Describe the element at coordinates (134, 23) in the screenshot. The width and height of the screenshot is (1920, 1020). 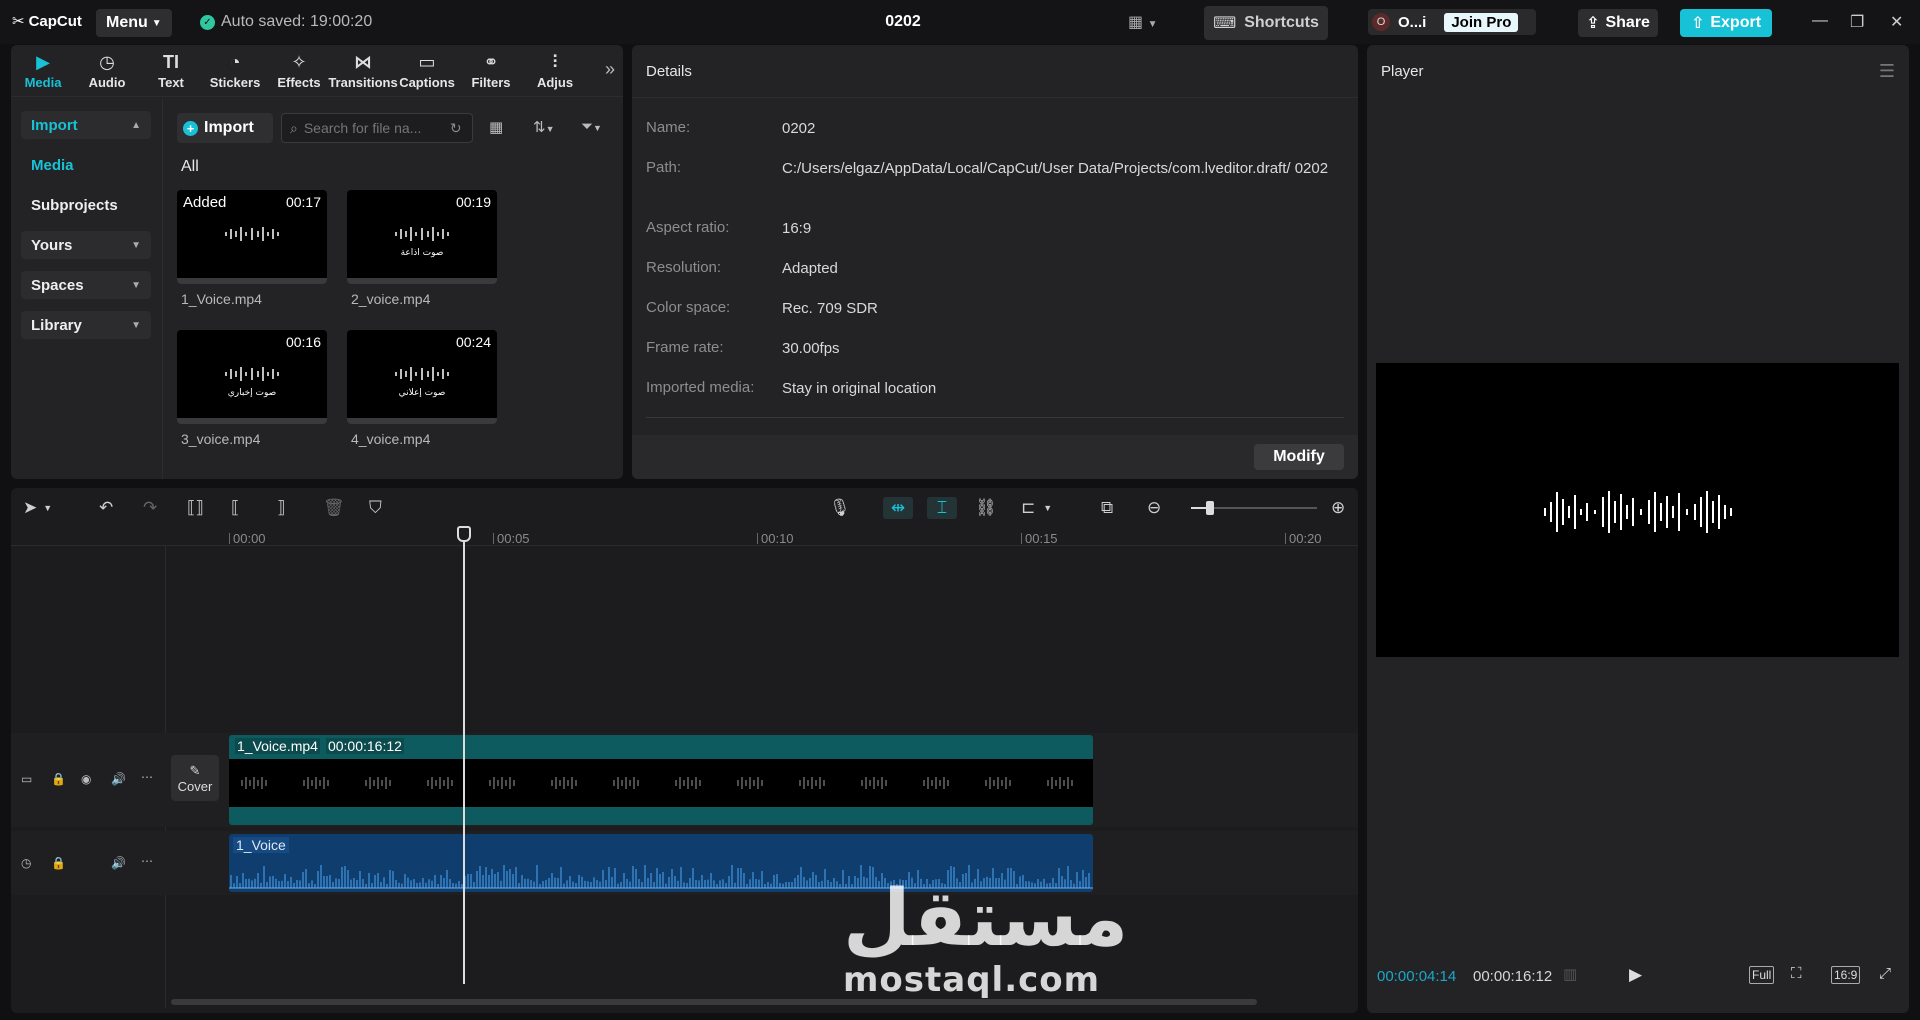
I see `menu-button: Menu ▼` at that location.